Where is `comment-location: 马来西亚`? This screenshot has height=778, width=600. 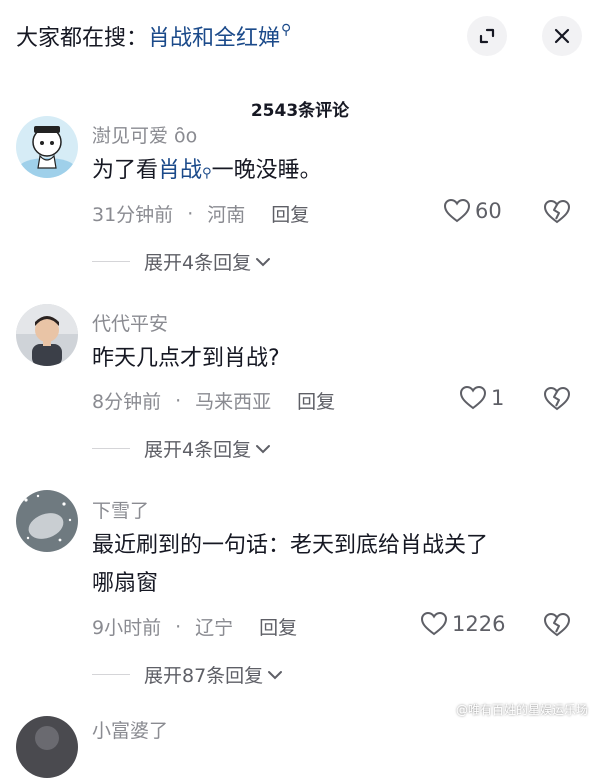
comment-location: 马来西亚 is located at coordinates (233, 402).